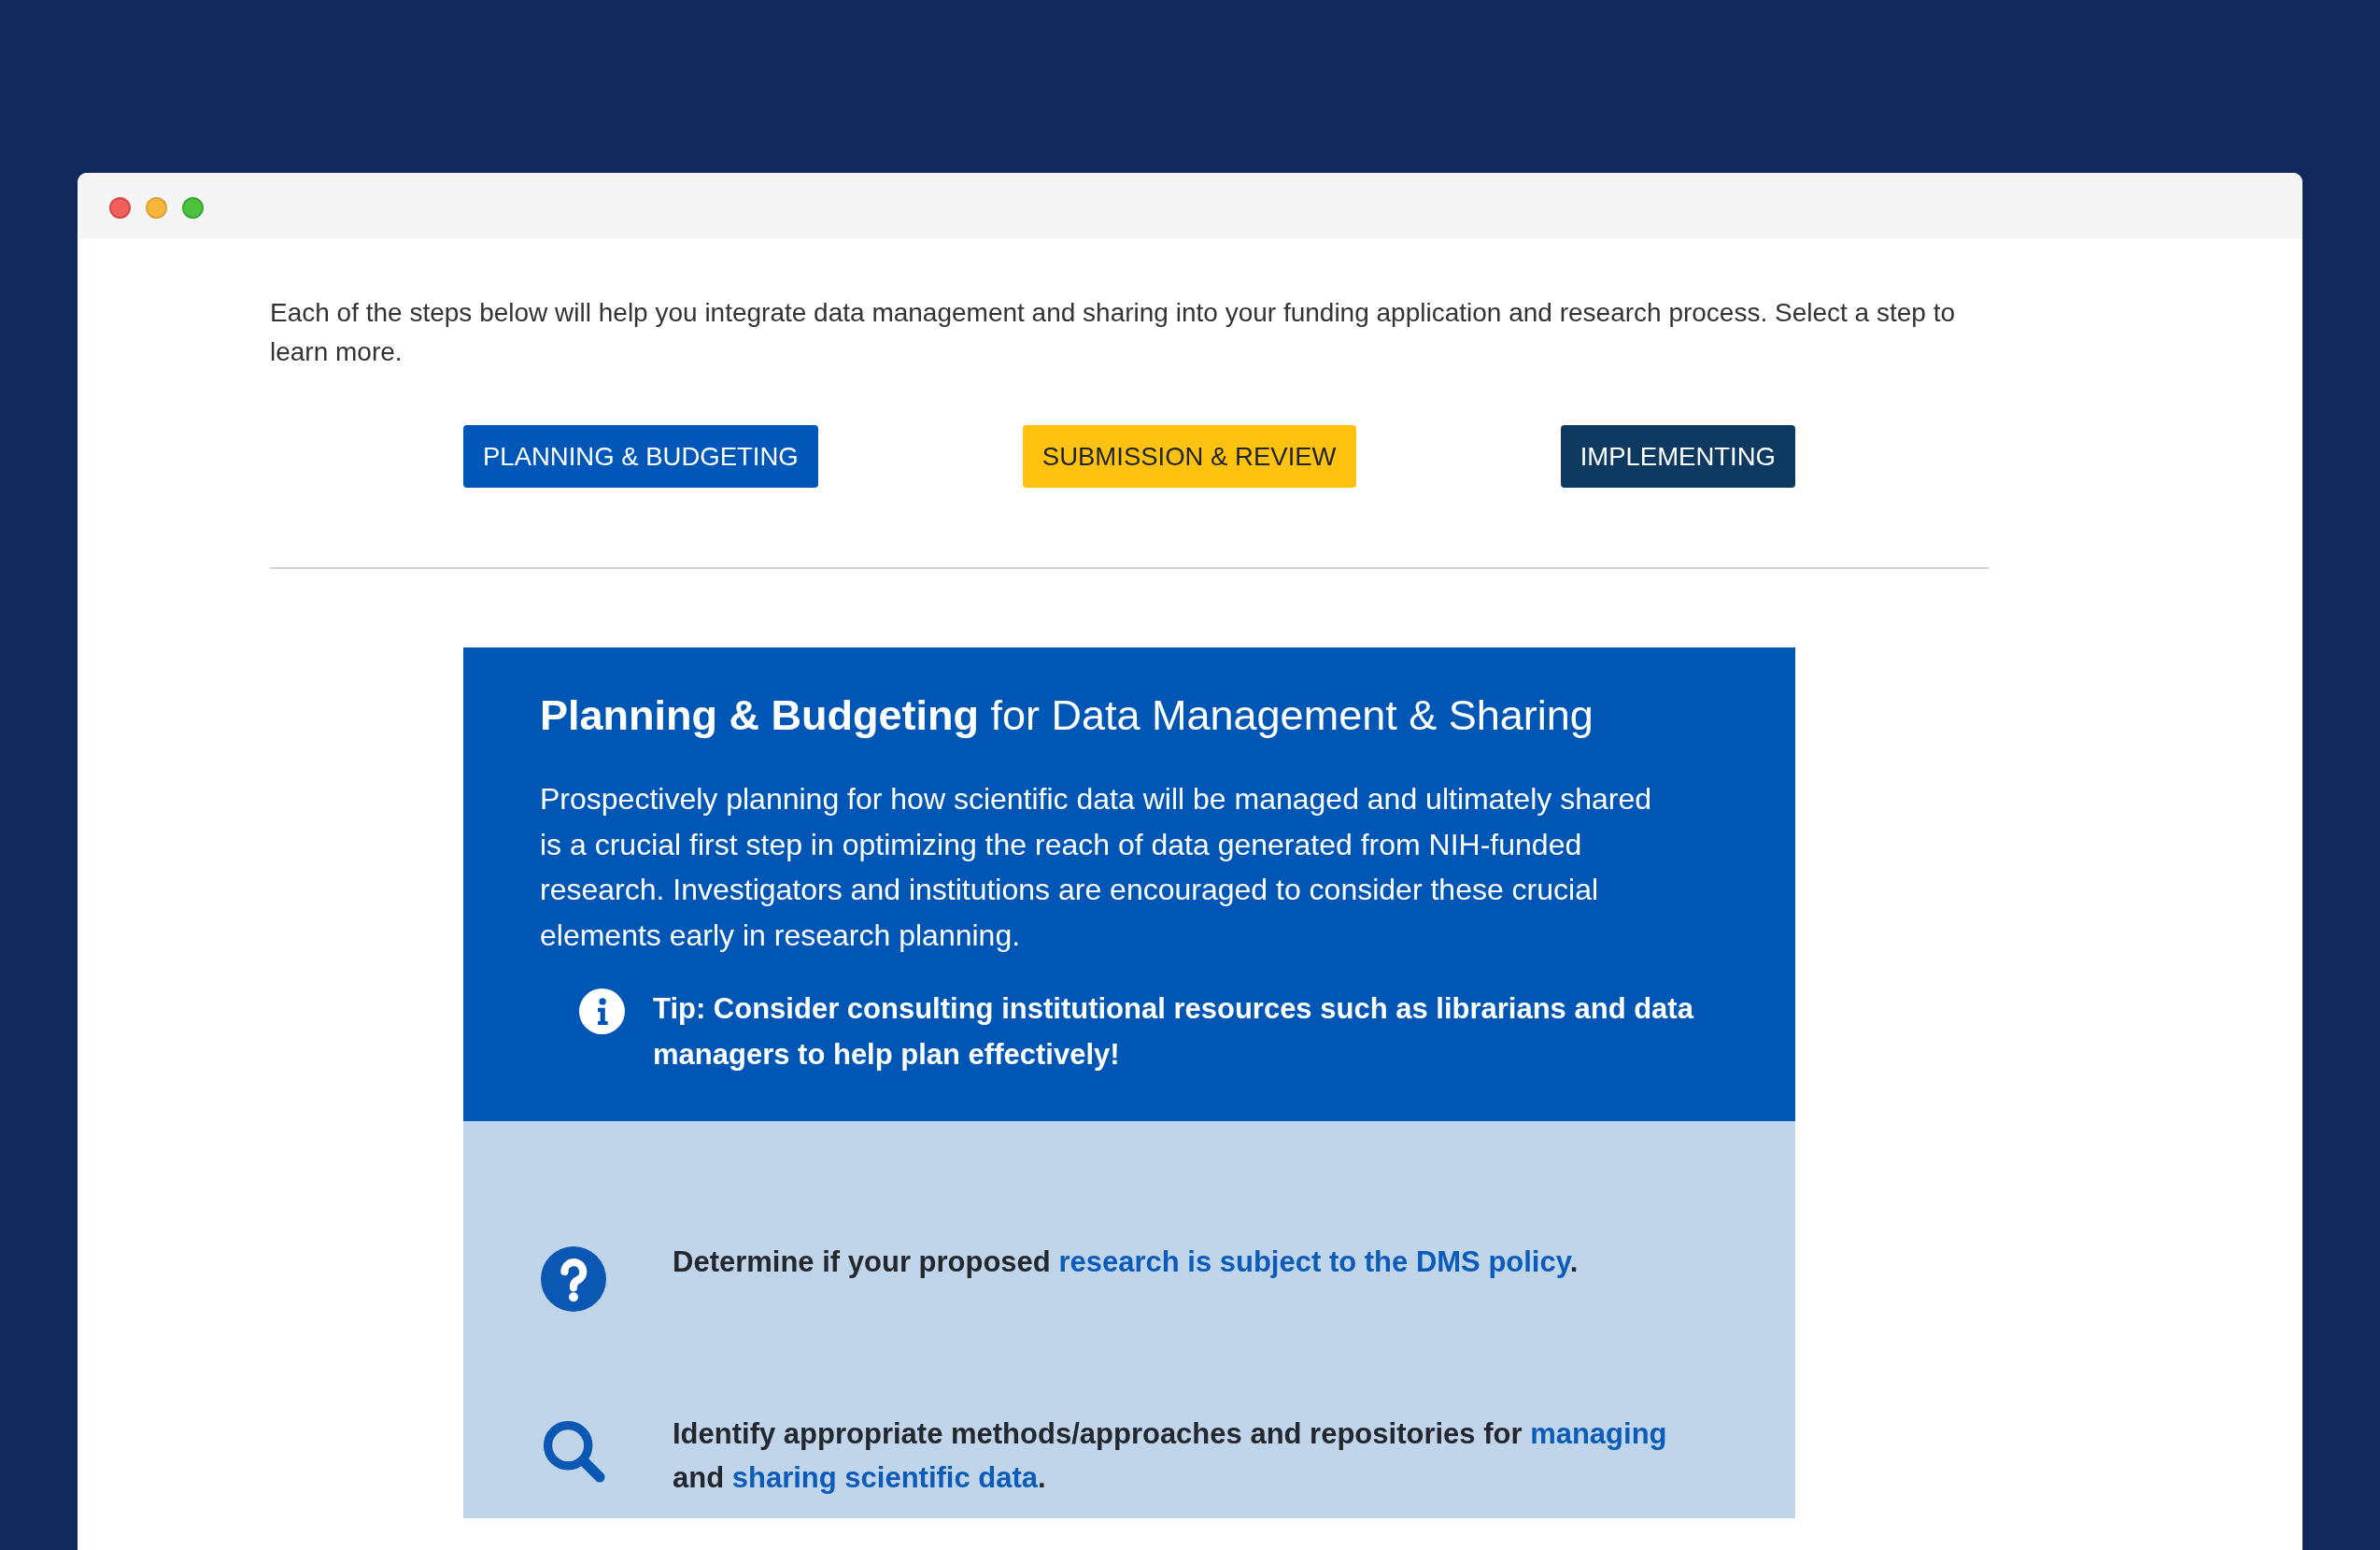  I want to click on step-button: IMPLEMENTING, so click(1677, 456).